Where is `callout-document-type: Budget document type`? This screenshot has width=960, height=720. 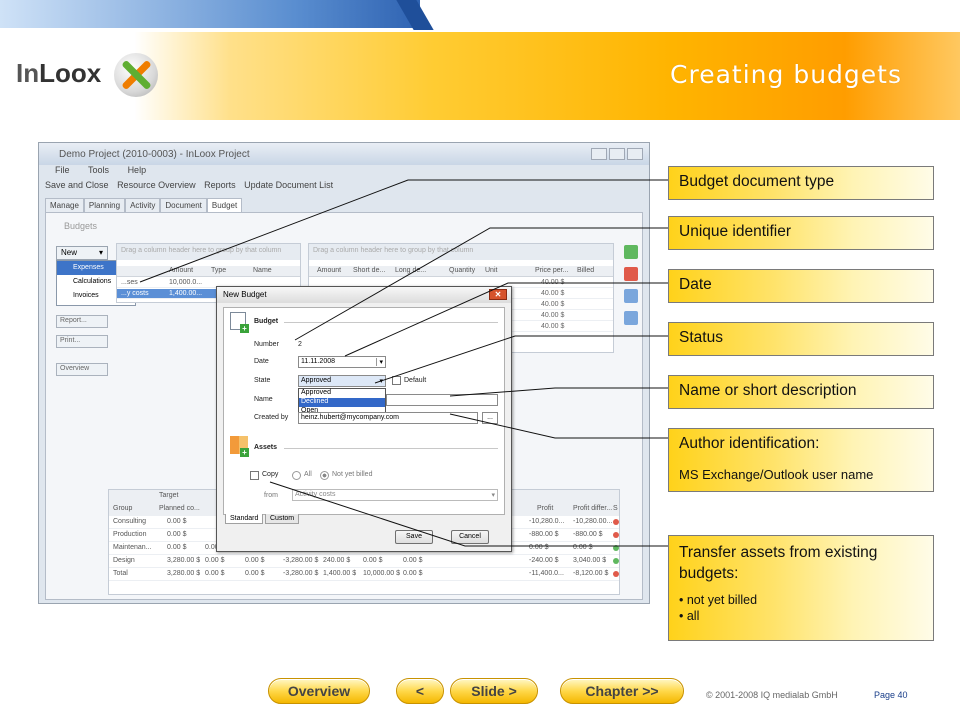 callout-document-type: Budget document type is located at coordinates (801, 183).